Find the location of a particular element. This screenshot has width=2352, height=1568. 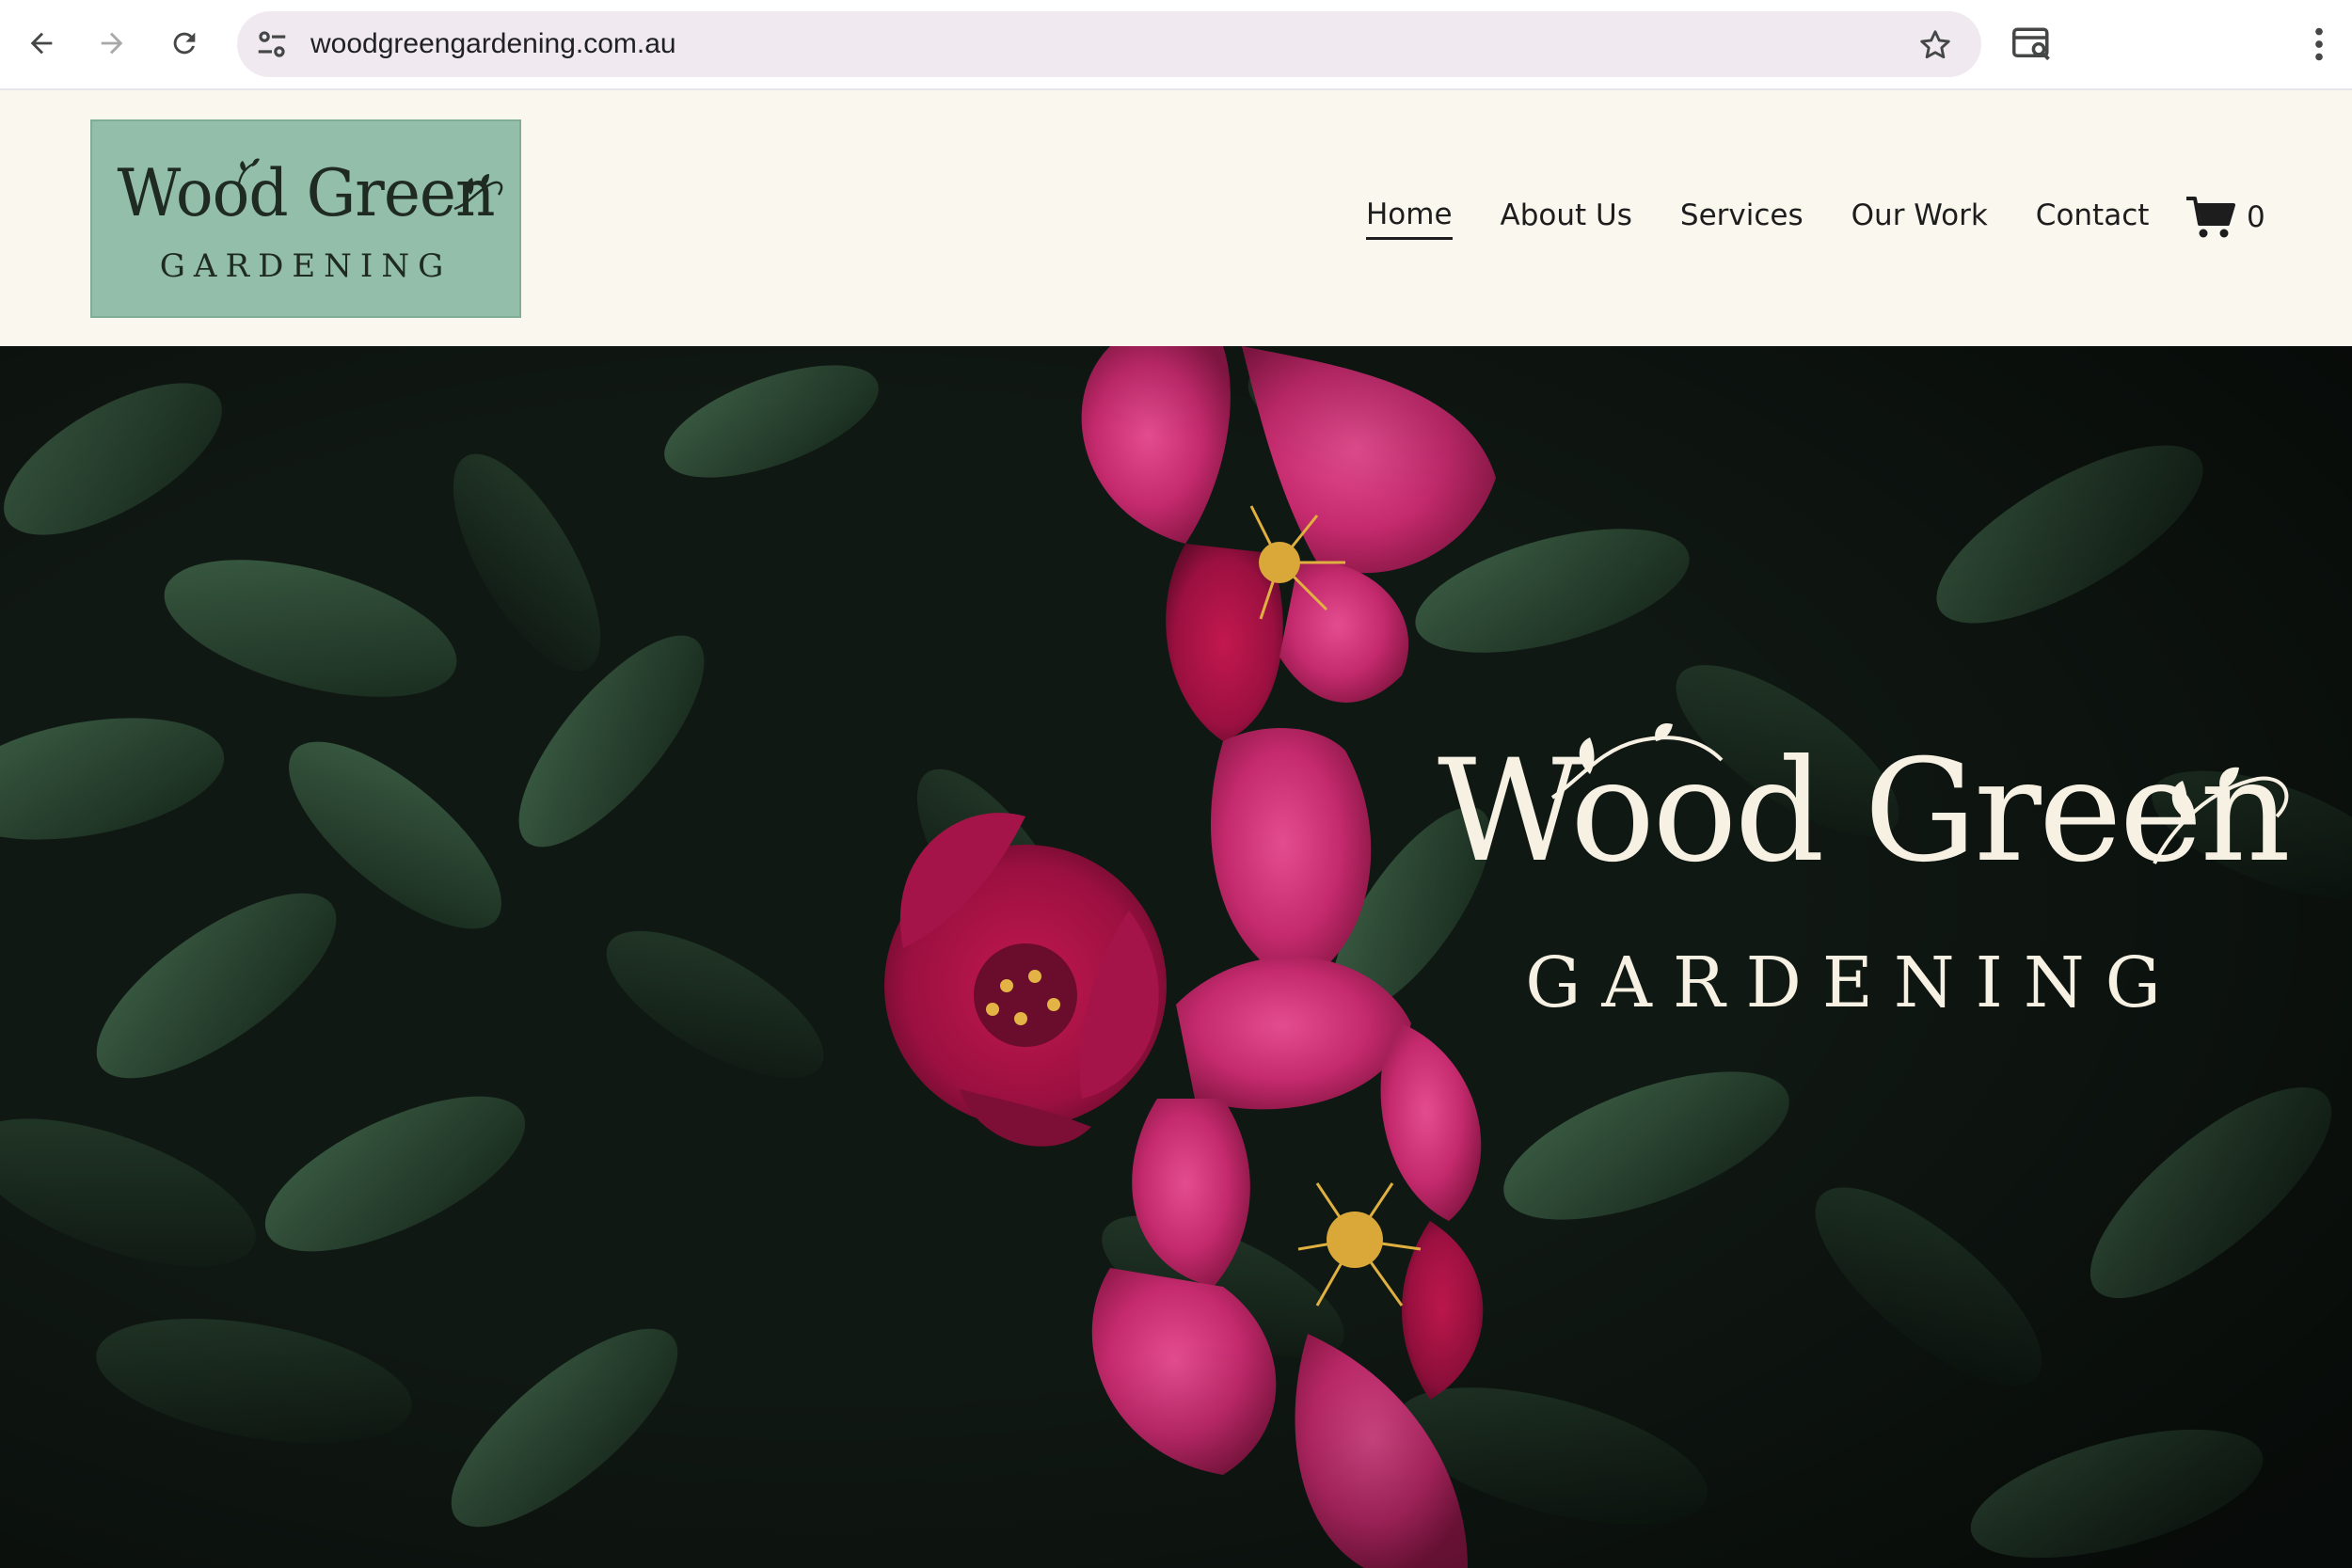

nav-home: Home is located at coordinates (1409, 219).